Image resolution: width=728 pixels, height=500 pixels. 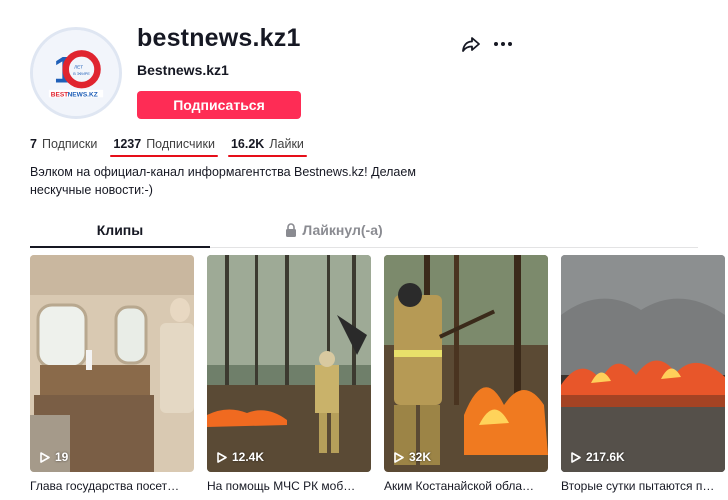 I want to click on stat-likes-count: 16.2K, so click(x=247, y=144).